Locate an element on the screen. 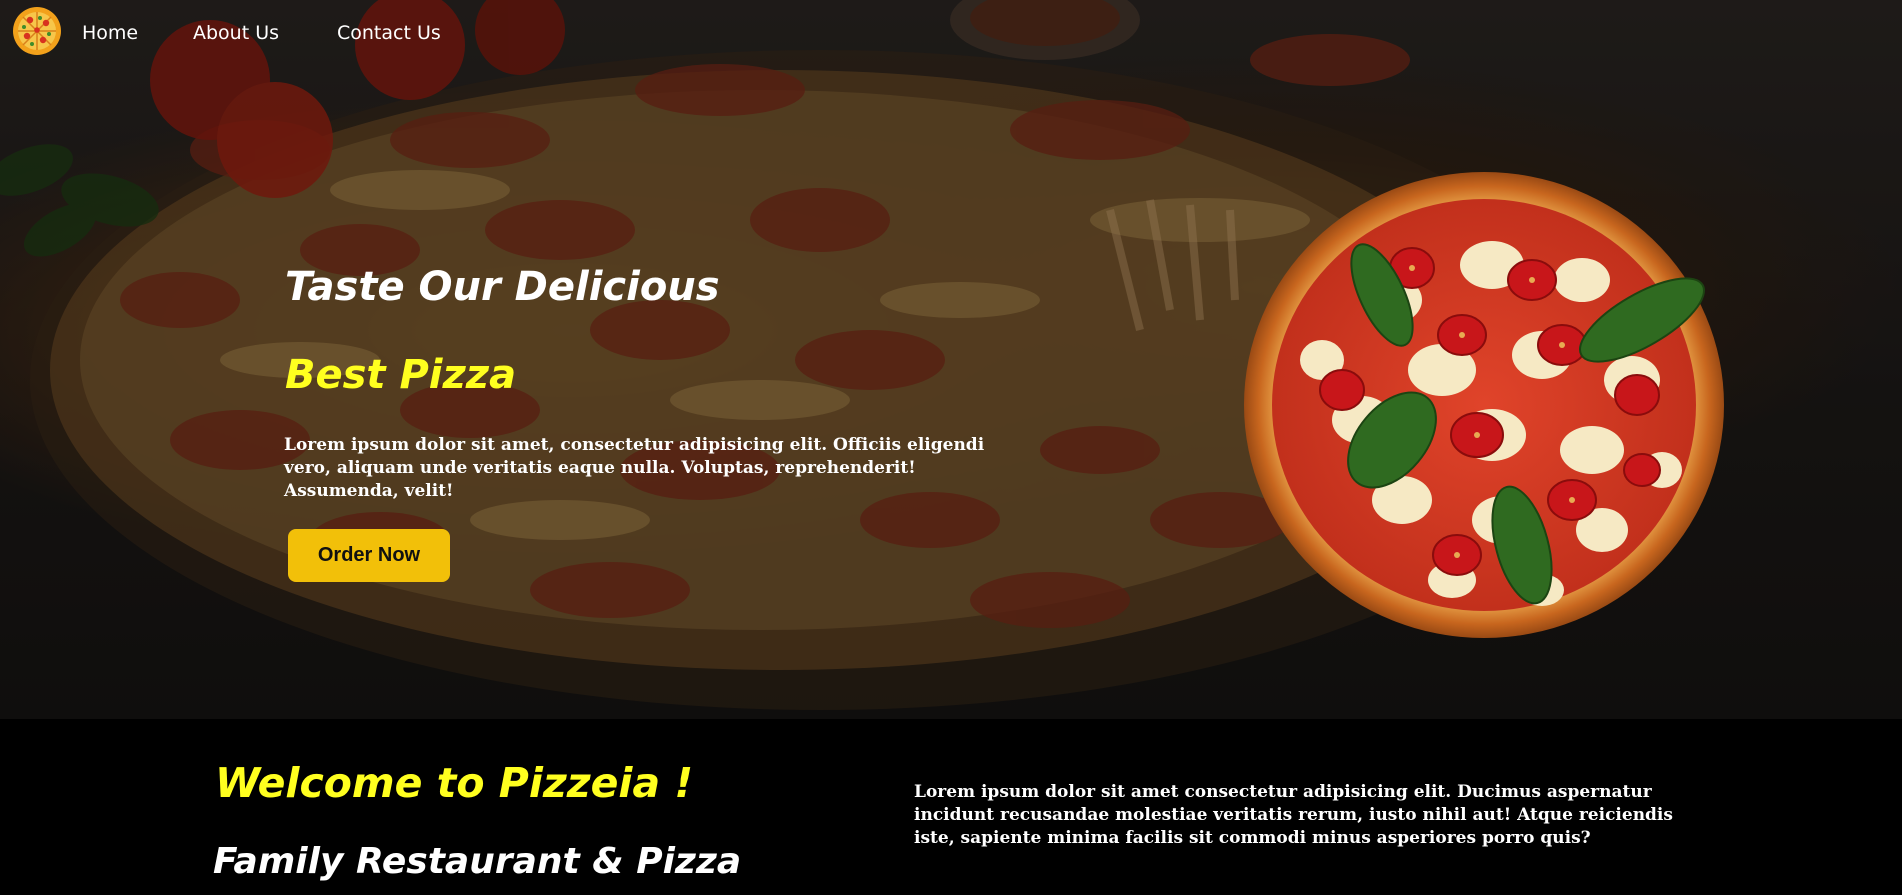  hero-subtitle: Best Pizza is located at coordinates (401, 375).